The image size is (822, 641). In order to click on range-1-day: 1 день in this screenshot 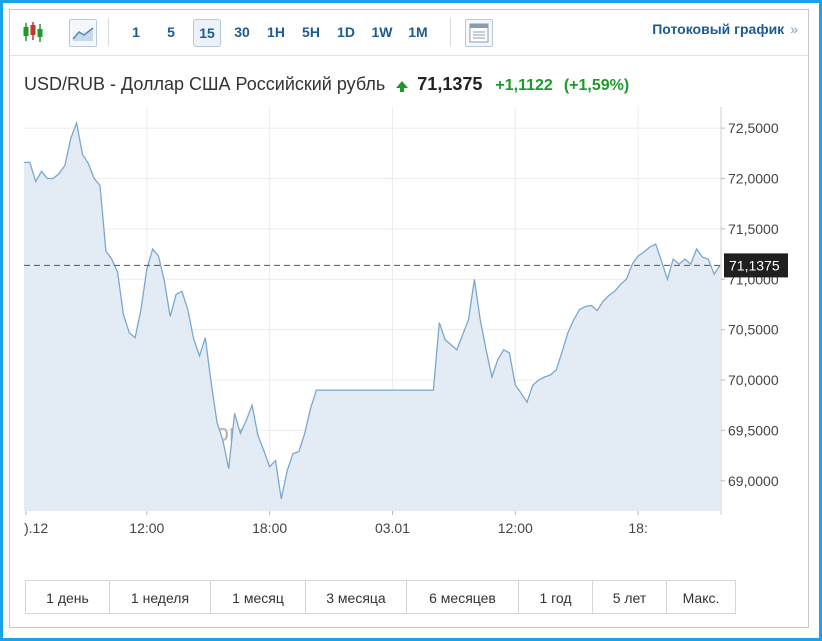, I will do `click(68, 597)`.